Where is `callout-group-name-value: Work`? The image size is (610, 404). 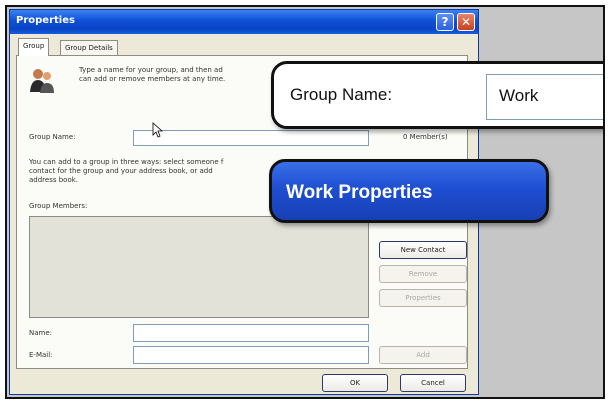
callout-group-name-value: Work is located at coordinates (519, 95).